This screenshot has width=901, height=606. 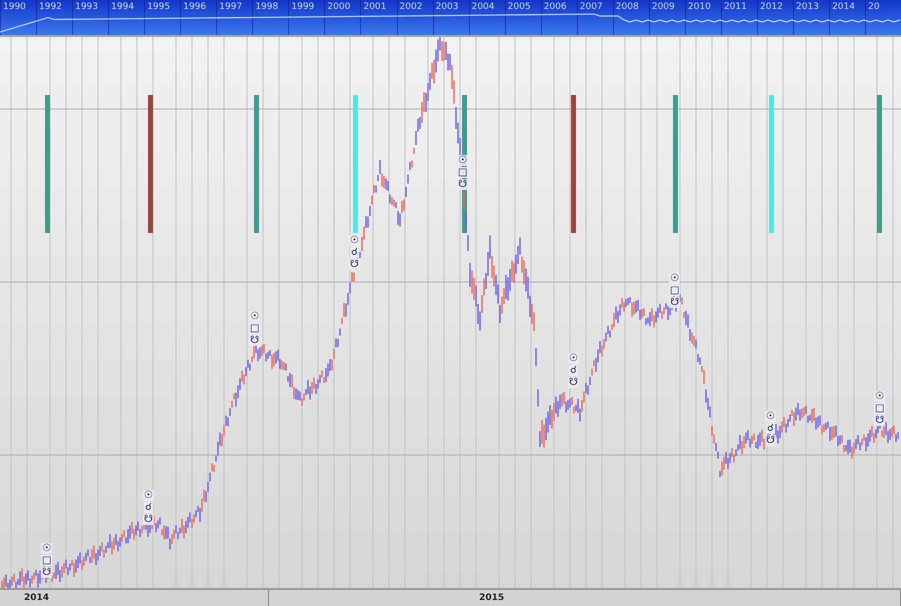 What do you see at coordinates (591, 7) in the screenshot?
I see `year-label: 2007` at bounding box center [591, 7].